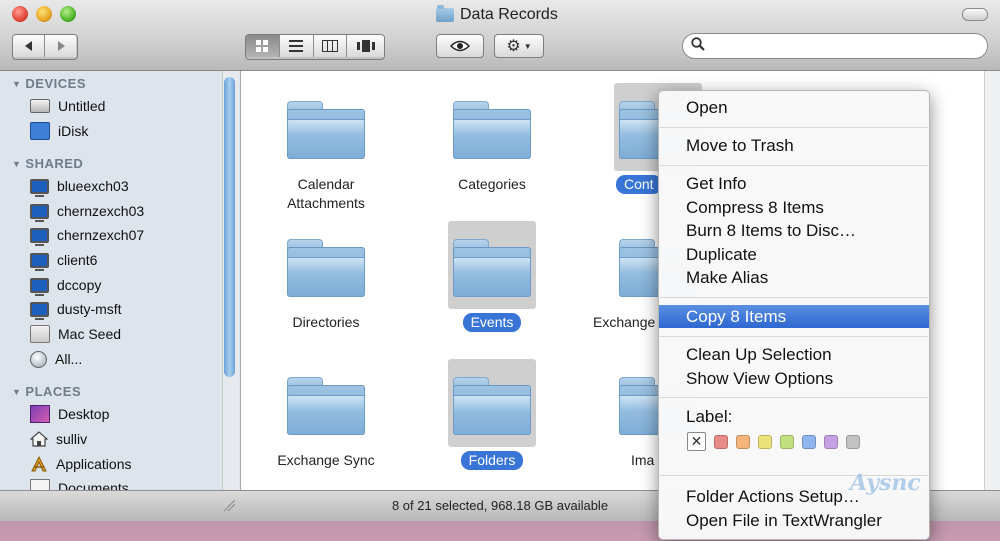 The width and height of the screenshot is (1000, 541). I want to click on back-button, so click(29, 46).